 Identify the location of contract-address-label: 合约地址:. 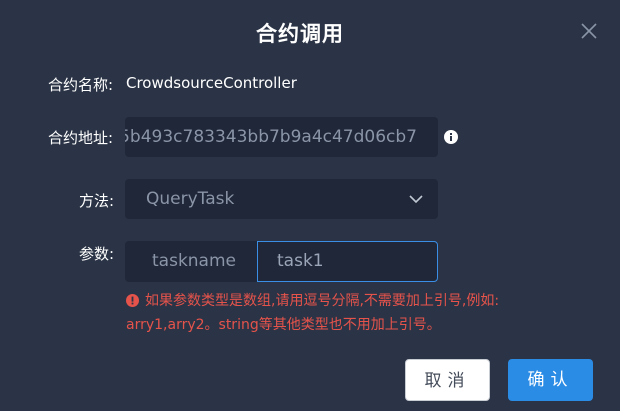
(81, 138).